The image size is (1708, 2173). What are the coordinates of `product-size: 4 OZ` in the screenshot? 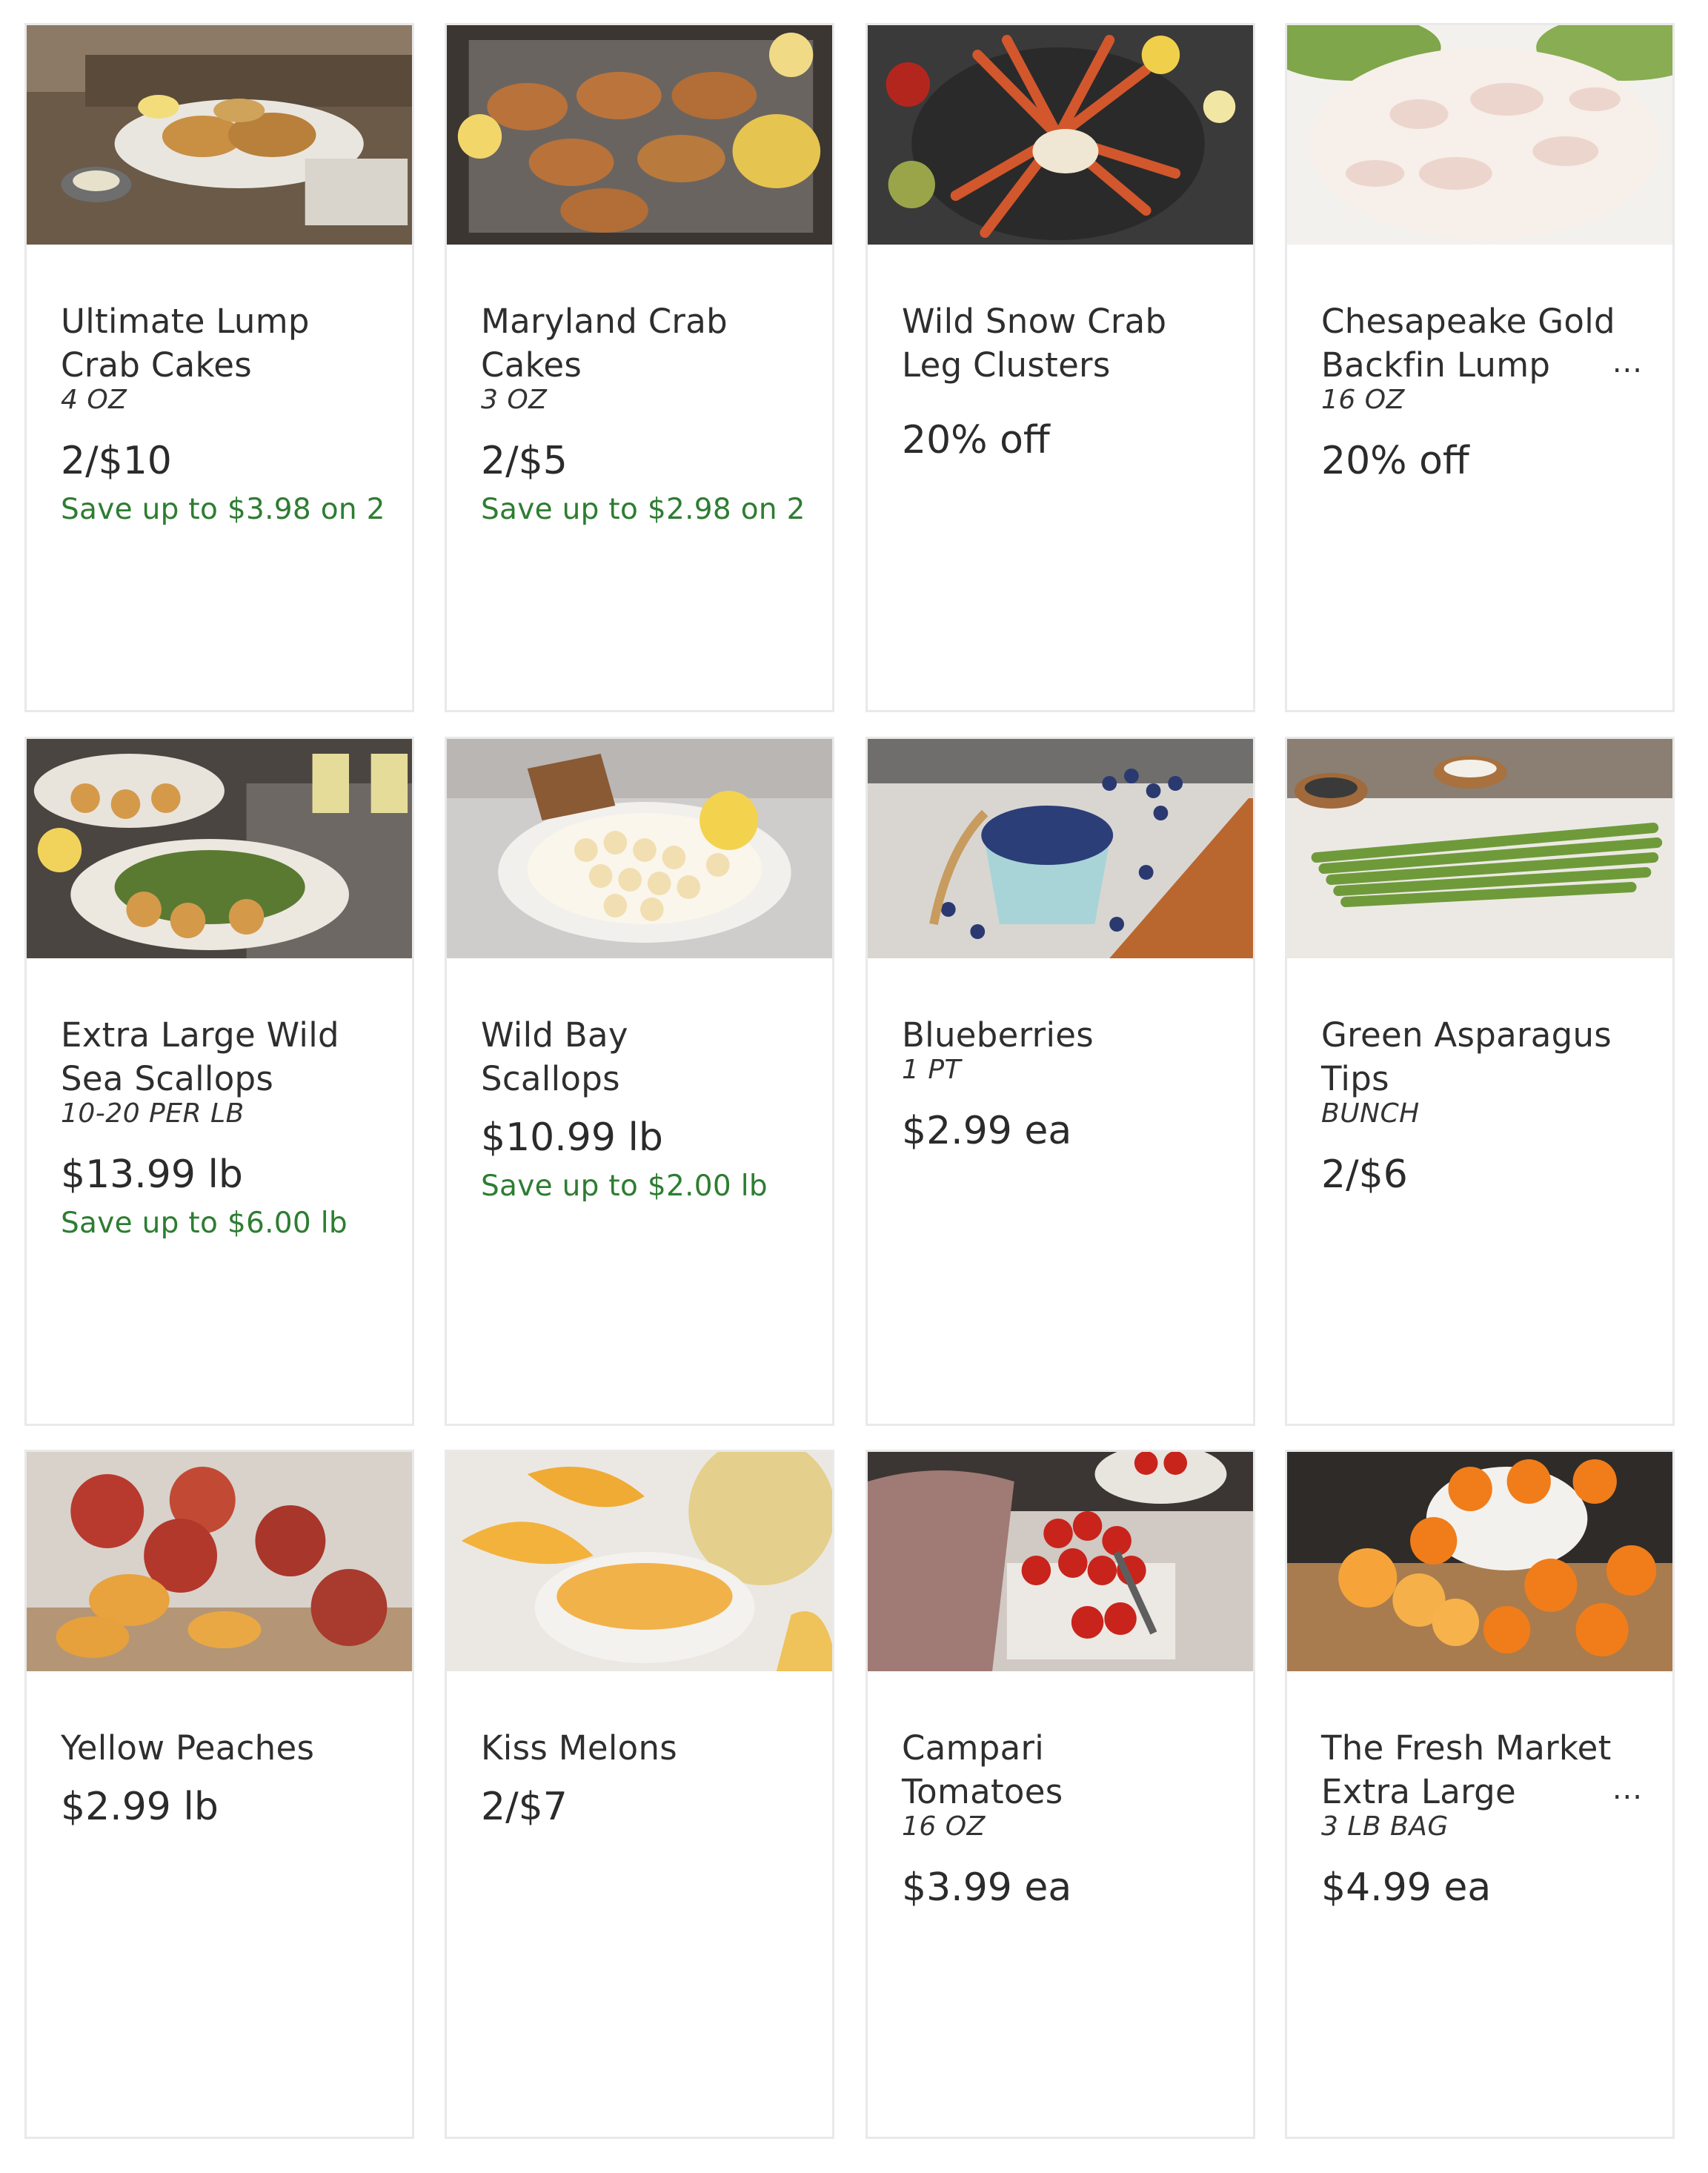 It's located at (94, 400).